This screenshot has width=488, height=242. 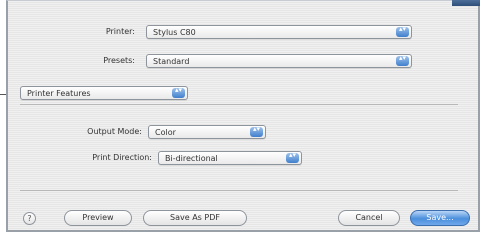 I want to click on printer-popup: Stylus C80 ▴▾, so click(x=279, y=32).